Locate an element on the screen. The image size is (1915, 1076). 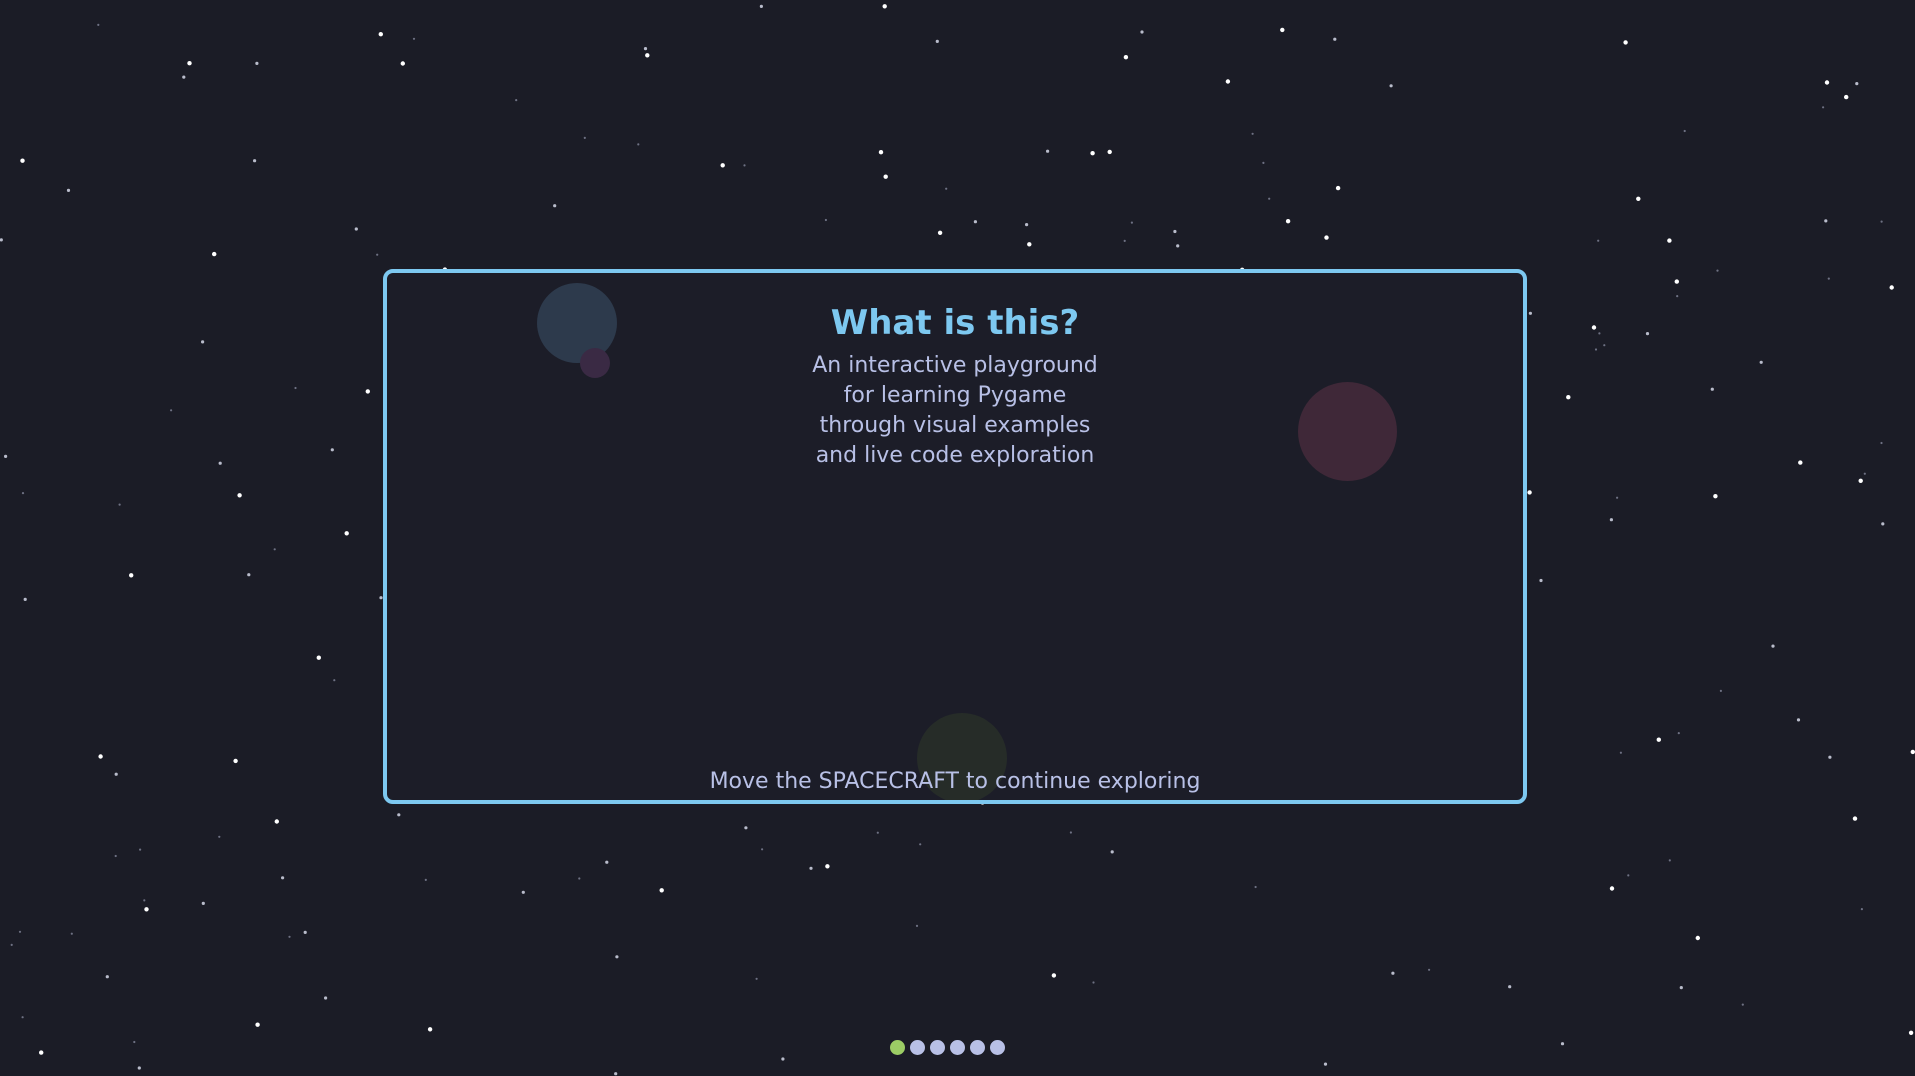
page-indicator is located at coordinates (947, 1047).